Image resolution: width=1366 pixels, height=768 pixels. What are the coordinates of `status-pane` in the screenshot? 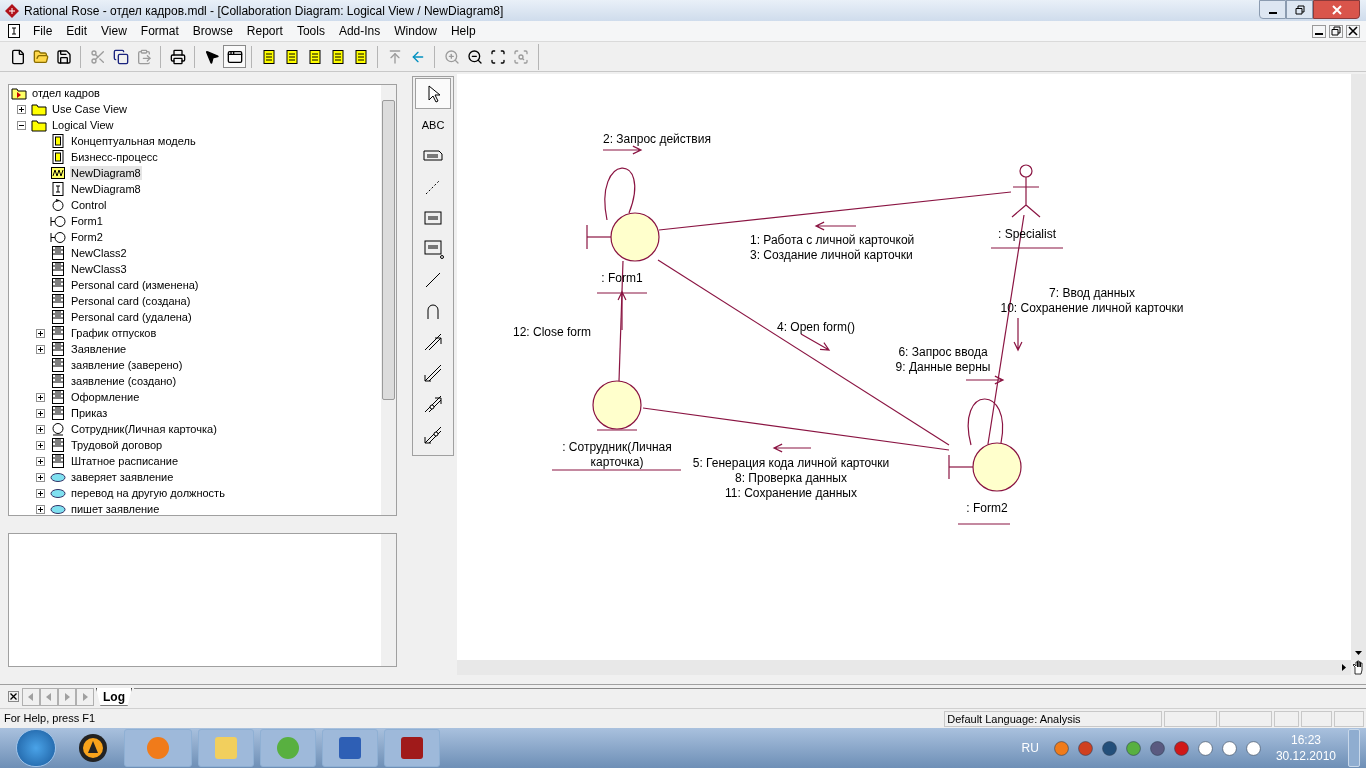 It's located at (1191, 718).